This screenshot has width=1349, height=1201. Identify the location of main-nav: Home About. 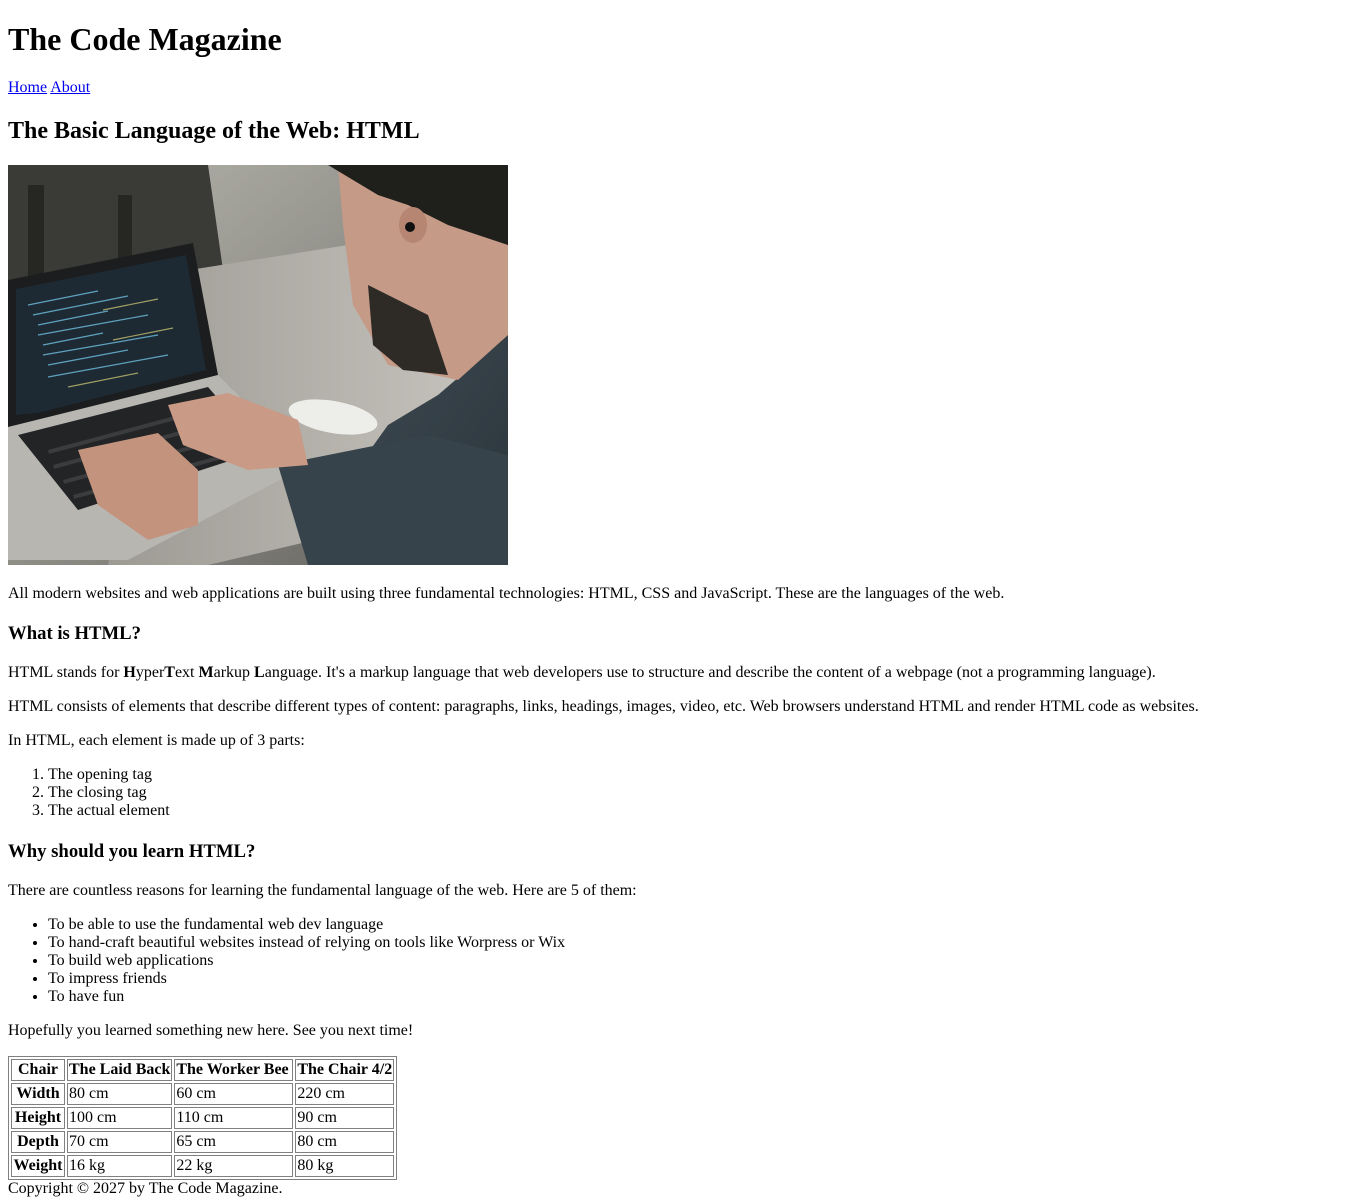
(674, 88).